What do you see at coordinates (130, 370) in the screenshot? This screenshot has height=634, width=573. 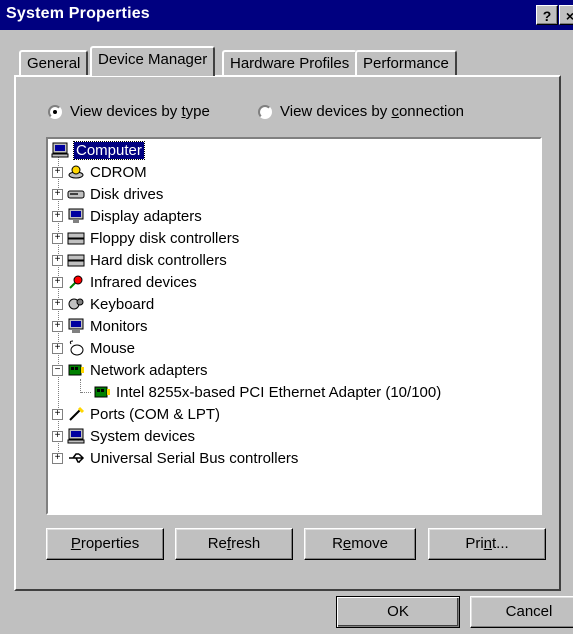 I see `tree-item-expanded: − Network adapters` at bounding box center [130, 370].